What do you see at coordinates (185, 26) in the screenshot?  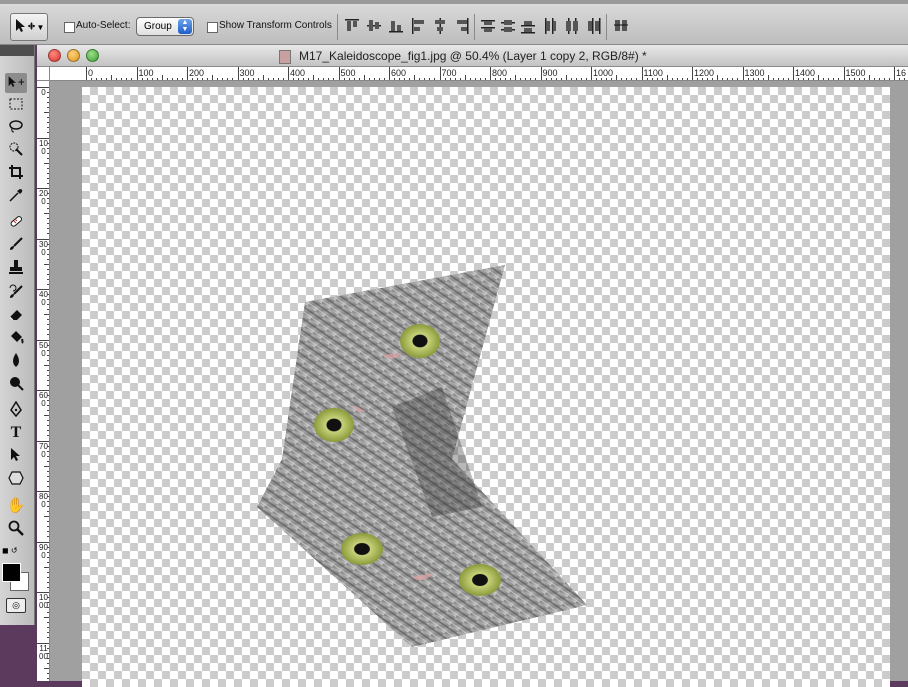 I see `dropdown-stepper-icon: ▲ ▼` at bounding box center [185, 26].